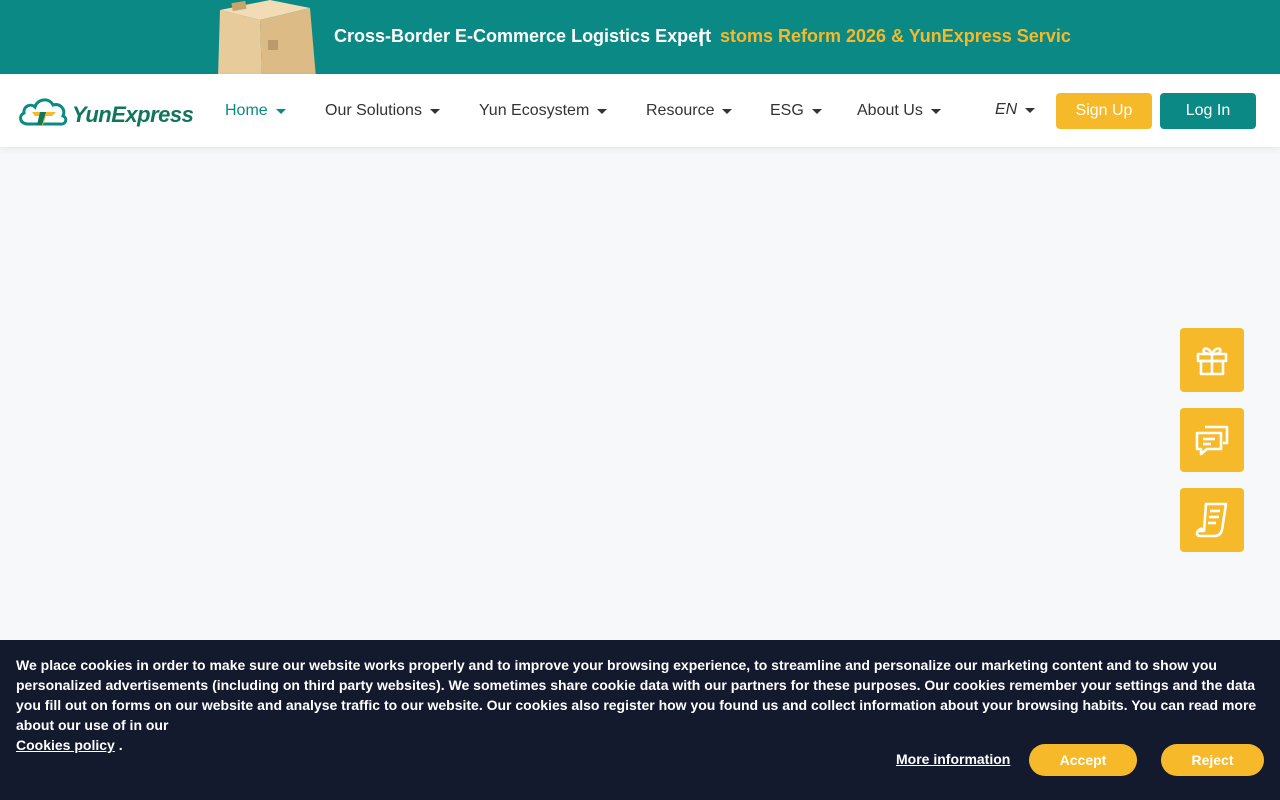  I want to click on document-button, so click(1212, 520).